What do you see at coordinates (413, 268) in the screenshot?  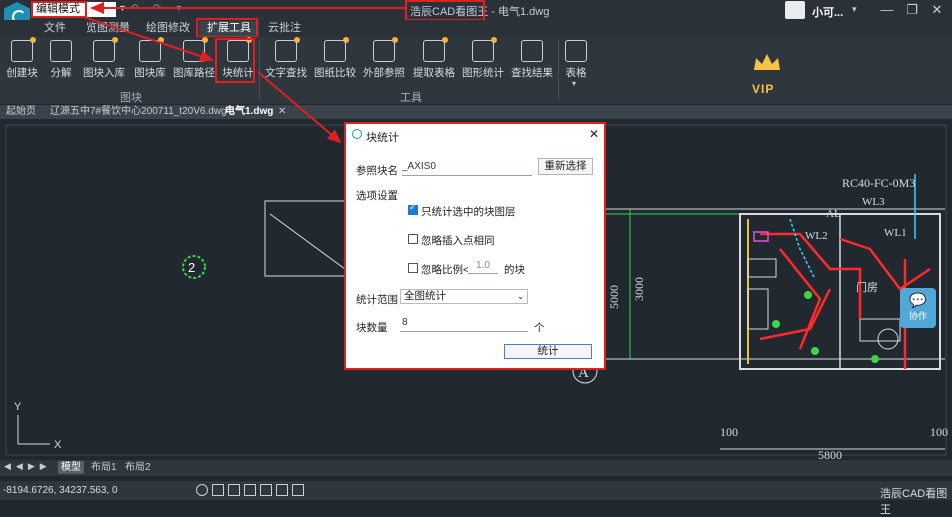 I see `opt3-checkbox` at bounding box center [413, 268].